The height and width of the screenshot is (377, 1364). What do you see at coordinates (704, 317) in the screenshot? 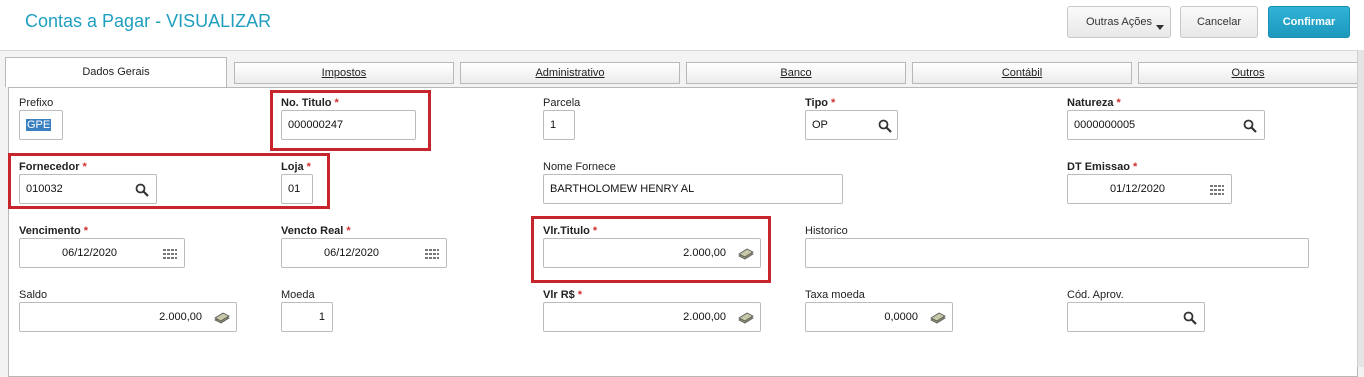
I see `vlr-rs-value: 2.000,00` at bounding box center [704, 317].